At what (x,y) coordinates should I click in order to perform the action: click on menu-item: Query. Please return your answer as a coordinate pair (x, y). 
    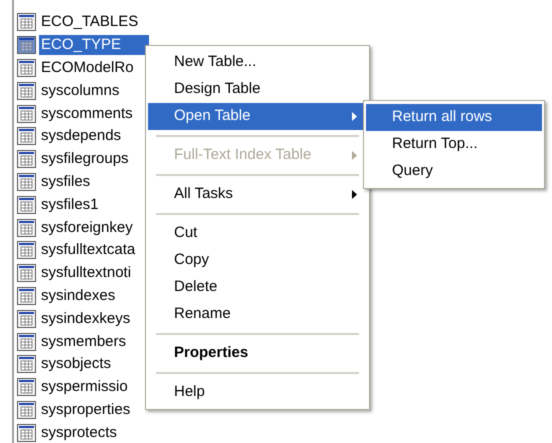
    Looking at the image, I should click on (454, 171).